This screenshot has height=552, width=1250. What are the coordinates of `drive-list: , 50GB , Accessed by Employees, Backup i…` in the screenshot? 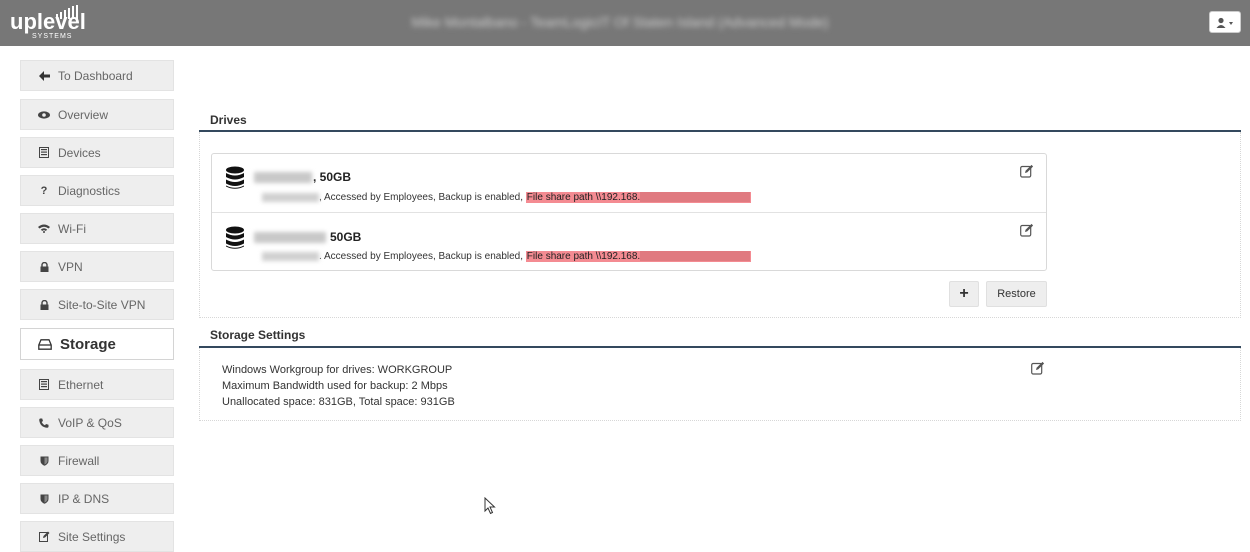 It's located at (629, 212).